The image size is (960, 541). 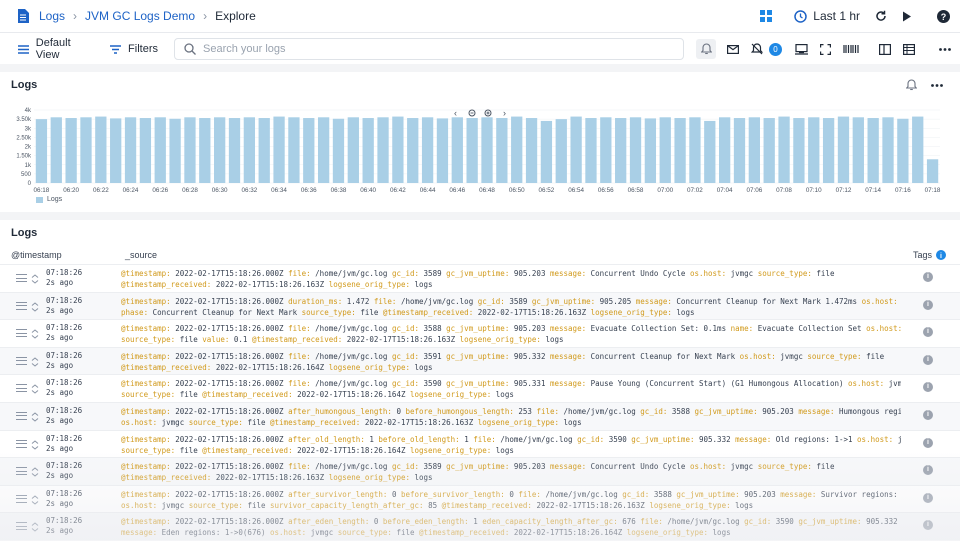 What do you see at coordinates (328, 439) in the screenshot?
I see `field-key: after_old_length:` at bounding box center [328, 439].